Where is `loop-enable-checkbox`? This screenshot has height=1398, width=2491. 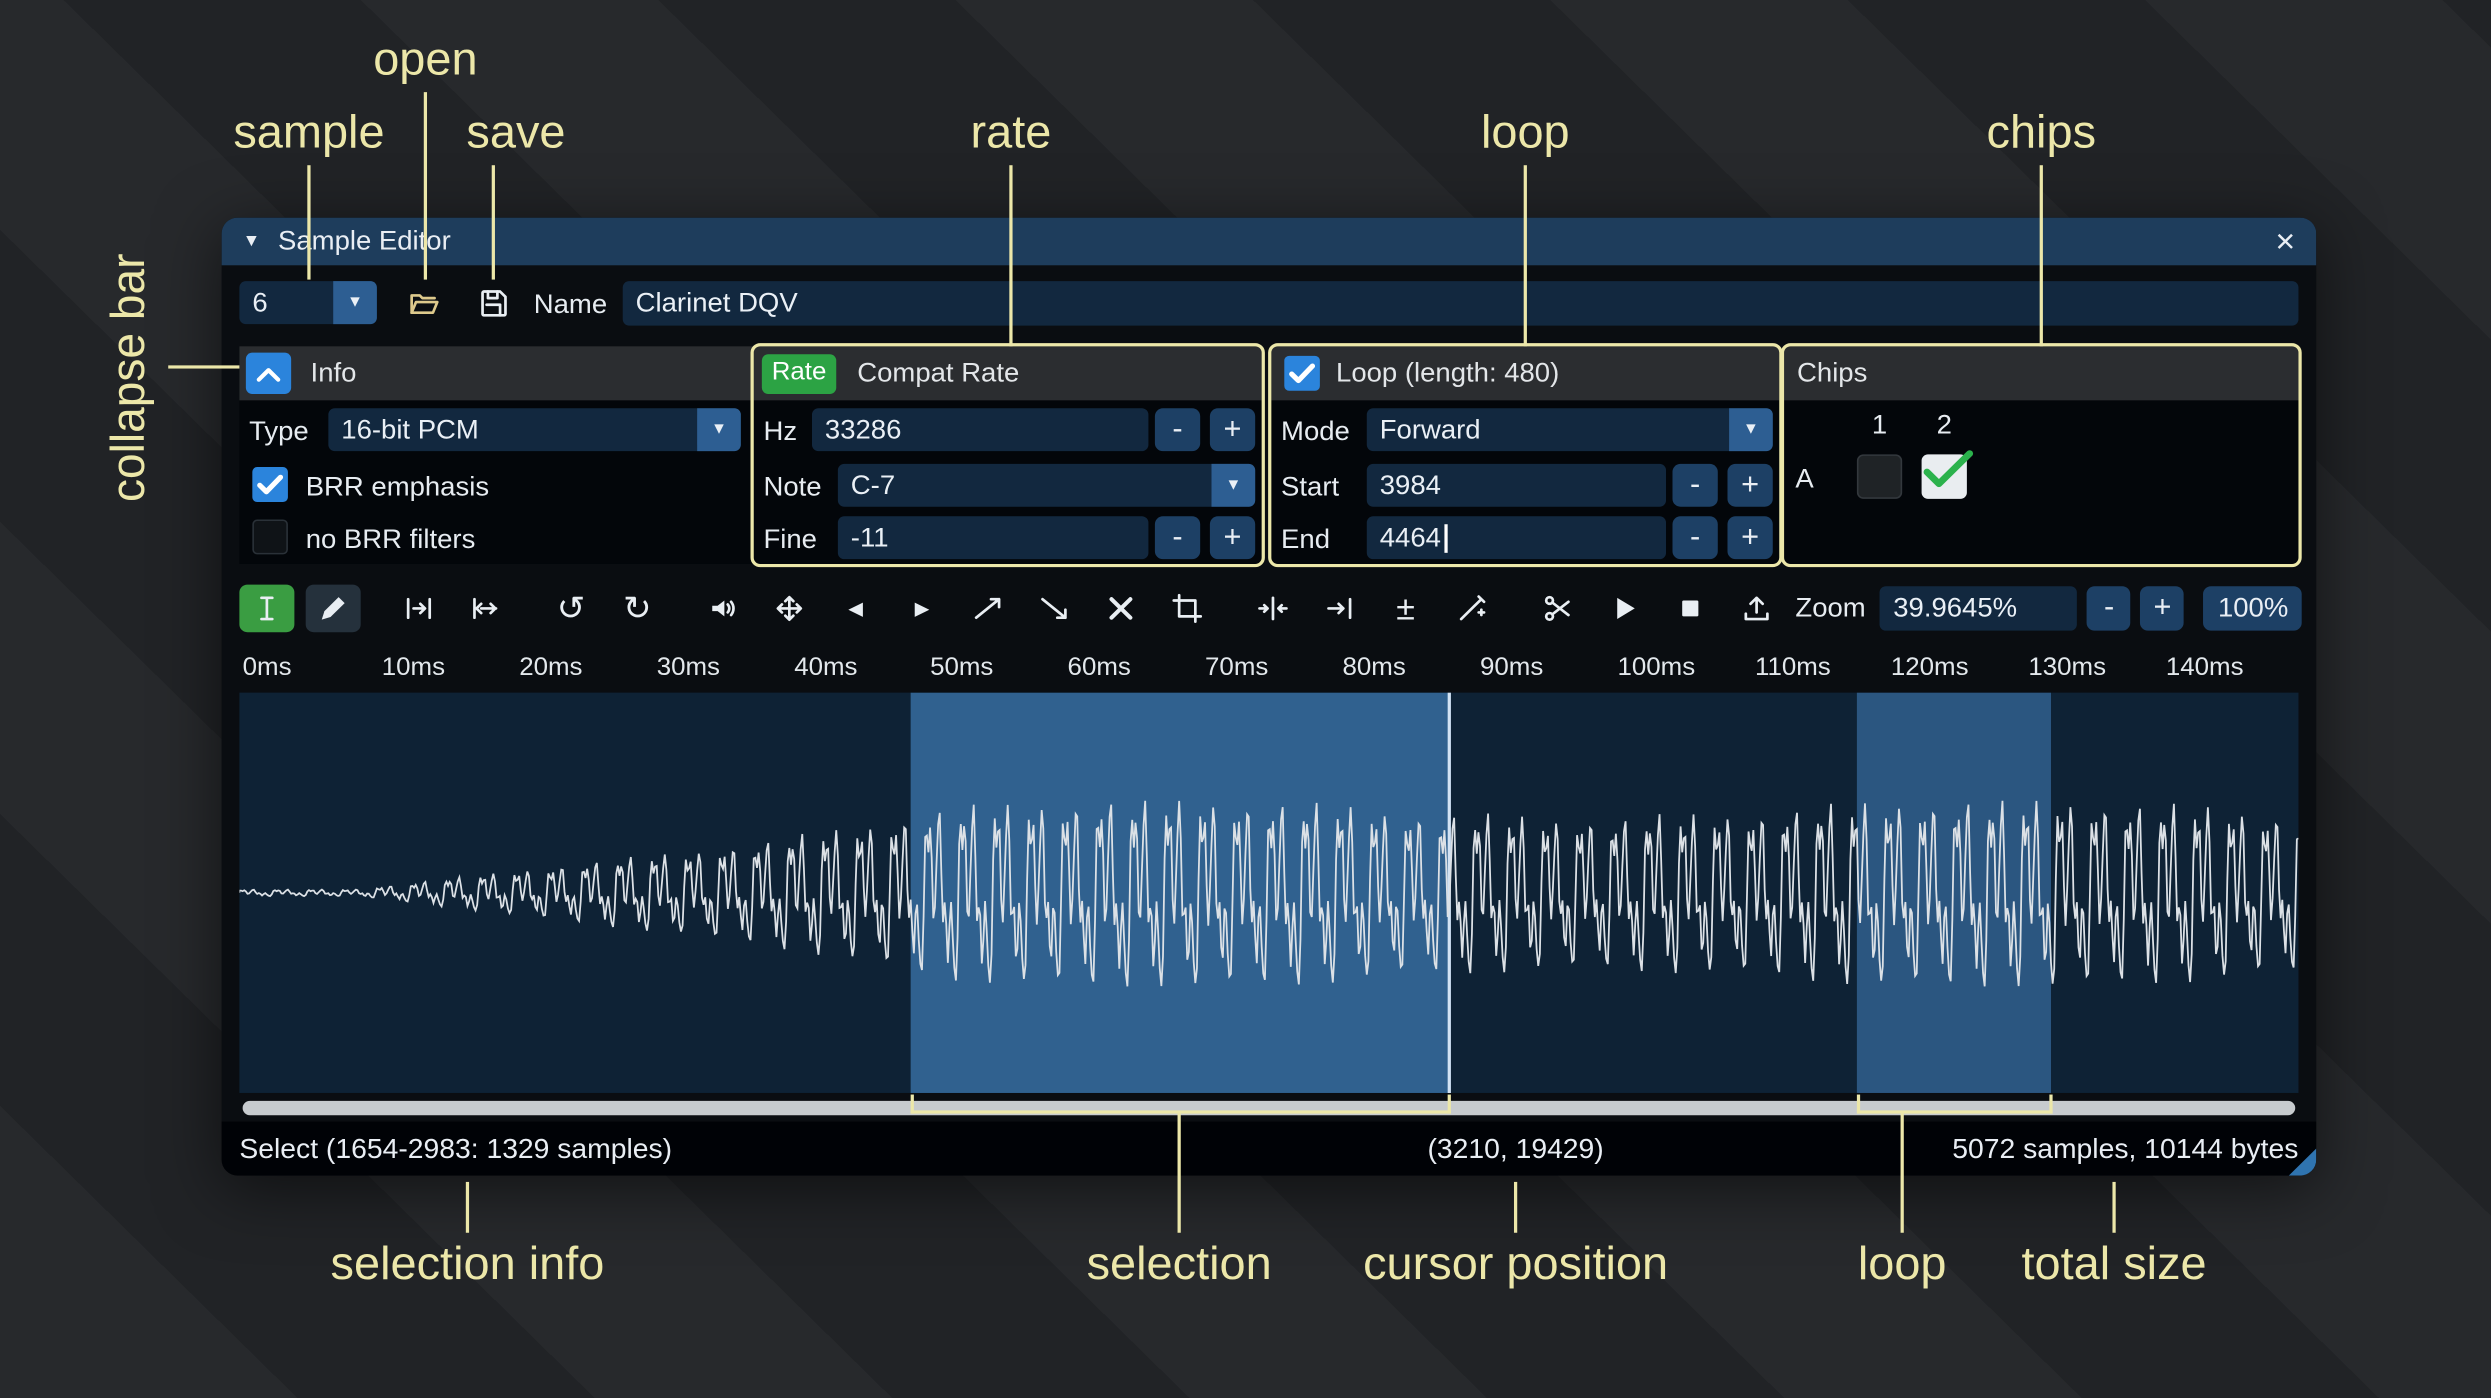 loop-enable-checkbox is located at coordinates (1302, 373).